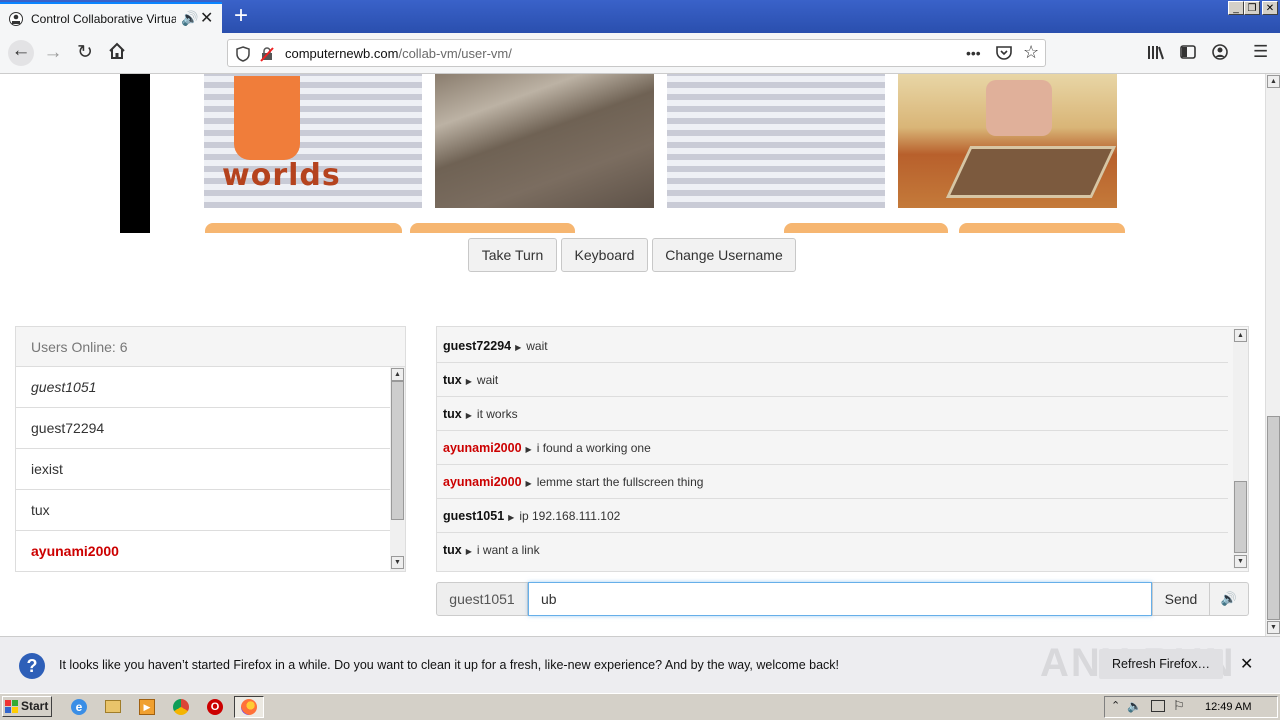  What do you see at coordinates (640, 706) in the screenshot?
I see `windows-taskbar: Start e ▶ O ⌃ 🔈 ⚐ 12:49 AM` at bounding box center [640, 706].